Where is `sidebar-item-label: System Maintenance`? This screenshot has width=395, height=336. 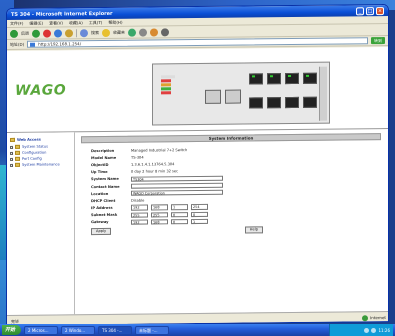
sidebar-item-label: System Maintenance is located at coordinates (41, 164).